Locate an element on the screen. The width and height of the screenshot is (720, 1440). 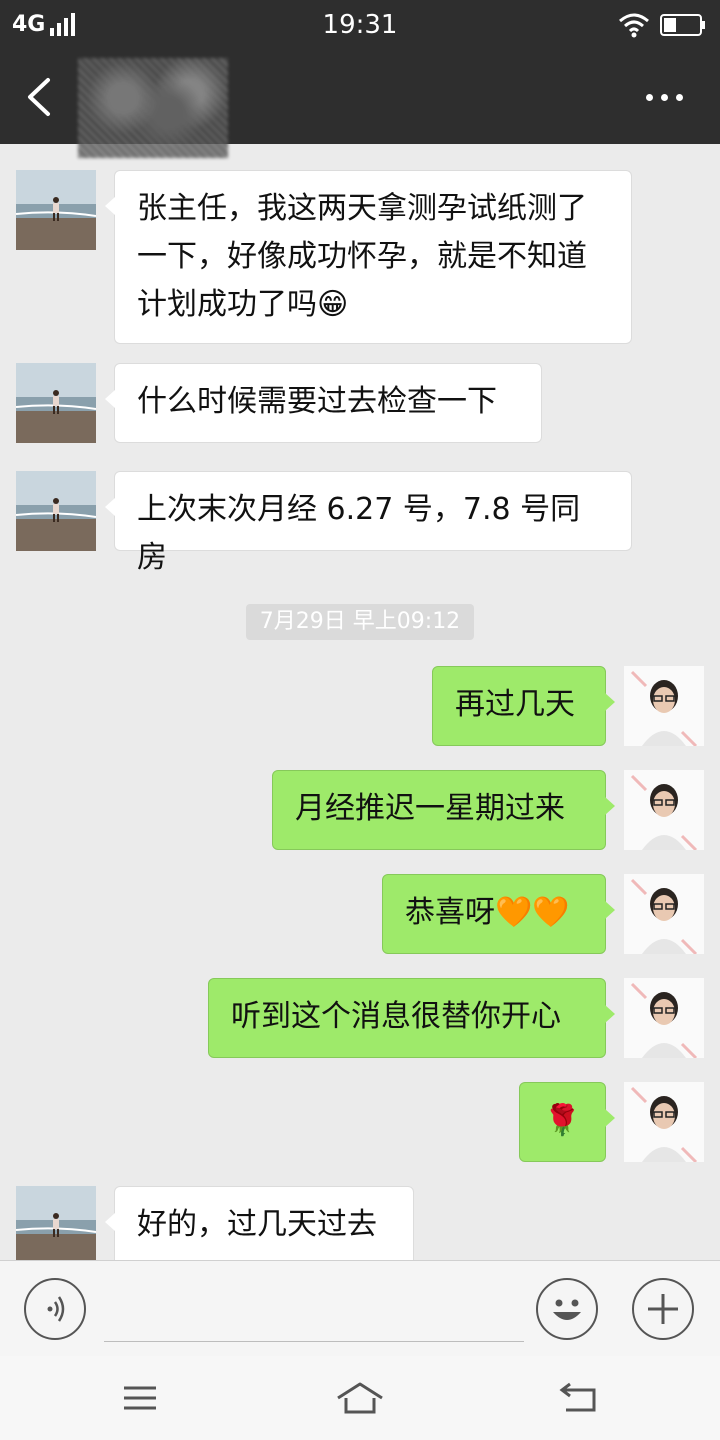
message-bubble-outgoing: 恭喜呀🧡🧡 is located at coordinates (498, 914).